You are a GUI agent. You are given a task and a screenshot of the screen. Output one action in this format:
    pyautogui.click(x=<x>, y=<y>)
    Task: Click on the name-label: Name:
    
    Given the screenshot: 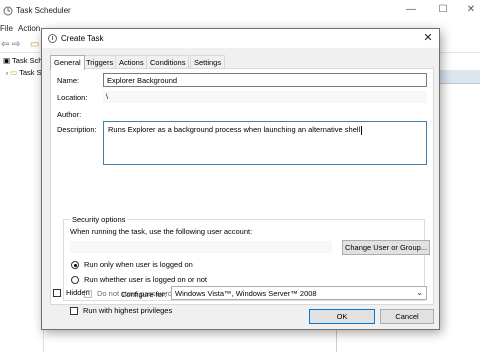 What is the action you would take?
    pyautogui.click(x=68, y=80)
    